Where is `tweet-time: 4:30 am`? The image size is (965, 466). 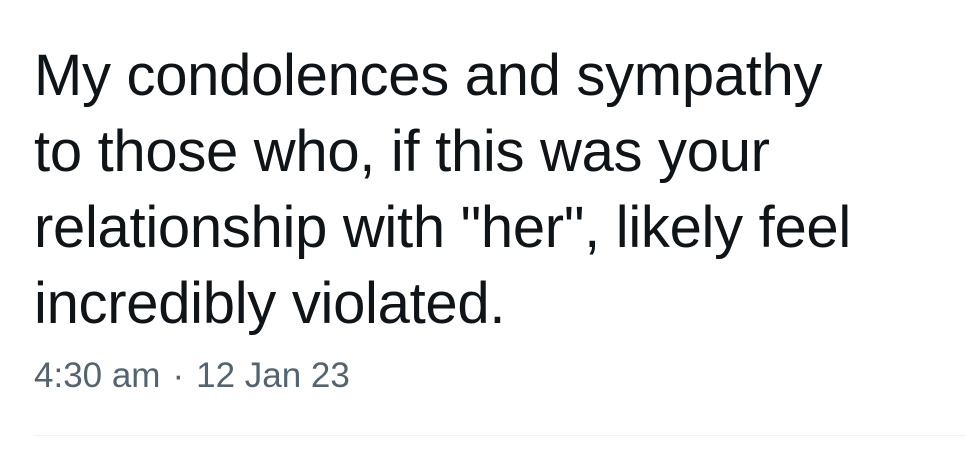
tweet-time: 4:30 am is located at coordinates (97, 376).